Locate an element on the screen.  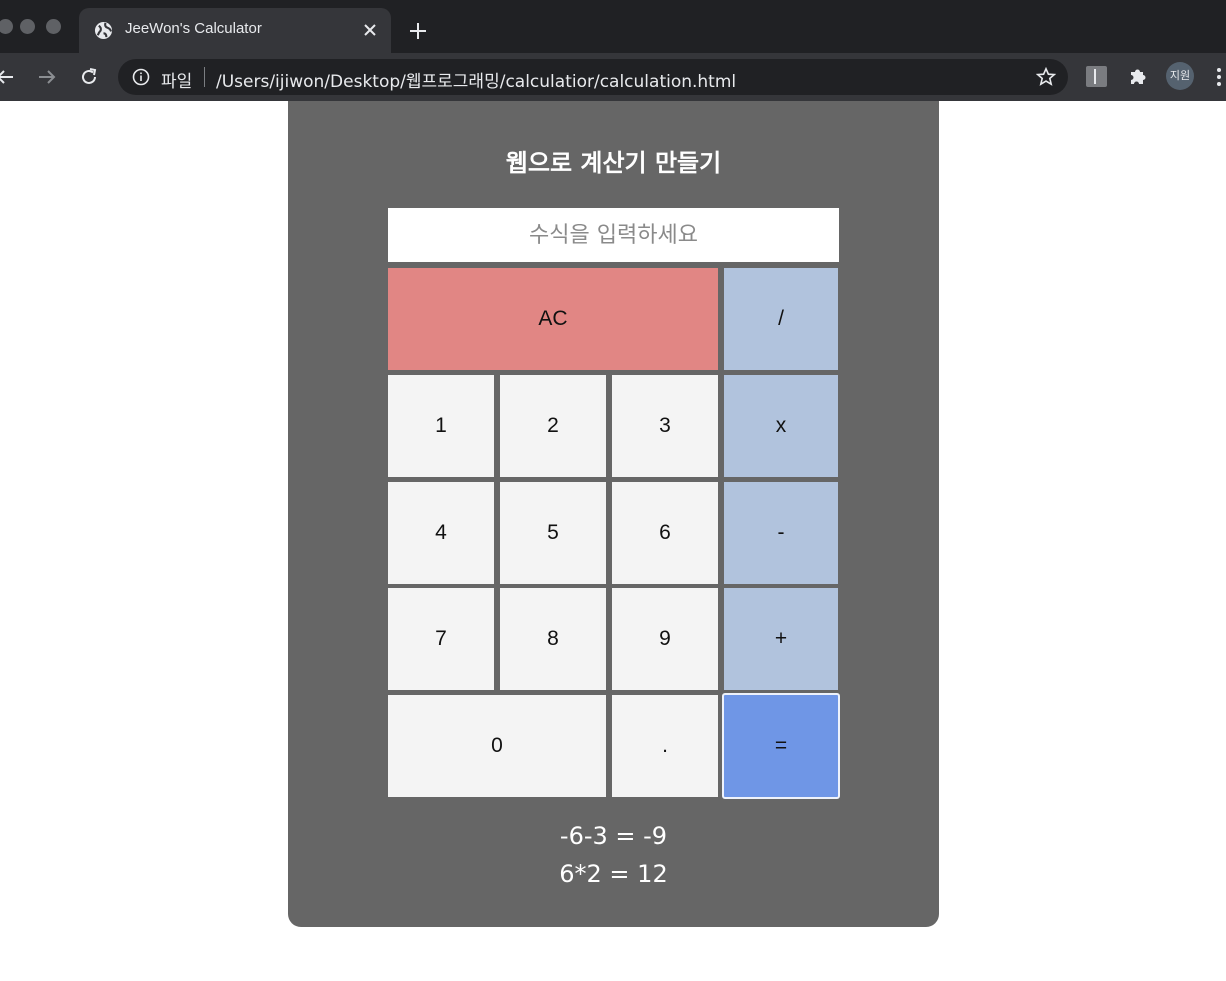
address-divider is located at coordinates (204, 77).